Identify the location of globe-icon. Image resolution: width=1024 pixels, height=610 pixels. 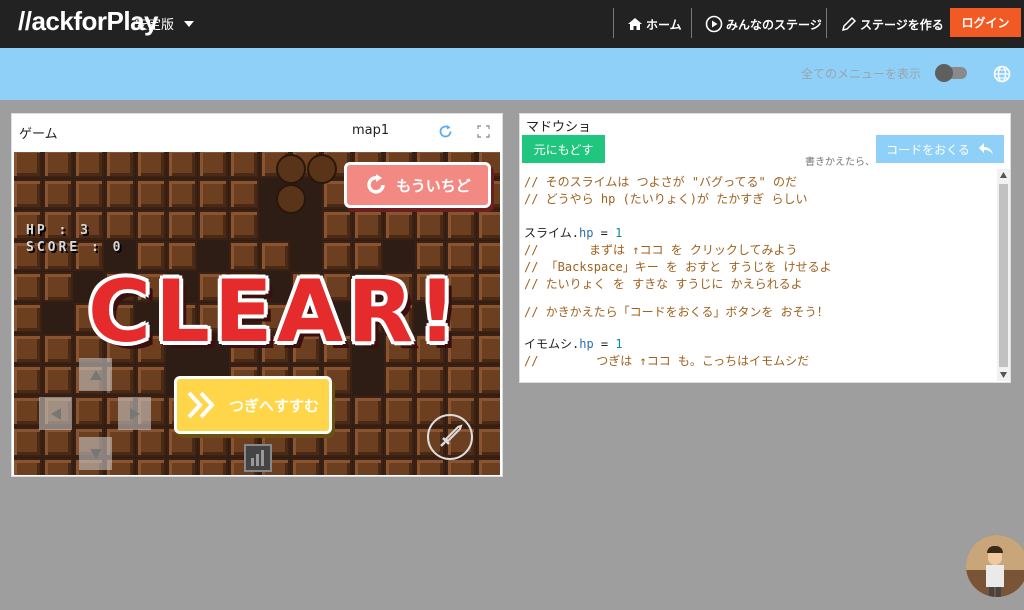
(1002, 74).